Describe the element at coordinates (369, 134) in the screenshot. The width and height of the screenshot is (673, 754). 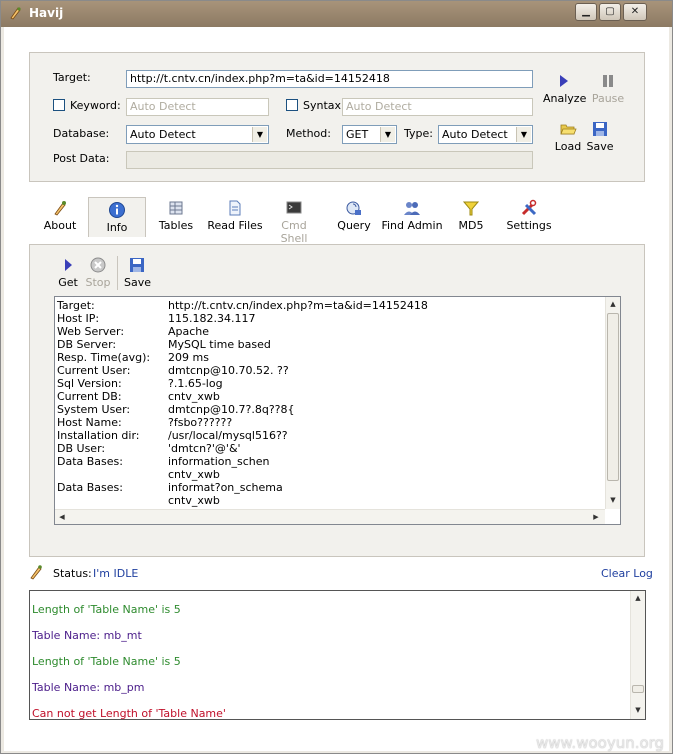
I see `method-select: GET ▼` at that location.